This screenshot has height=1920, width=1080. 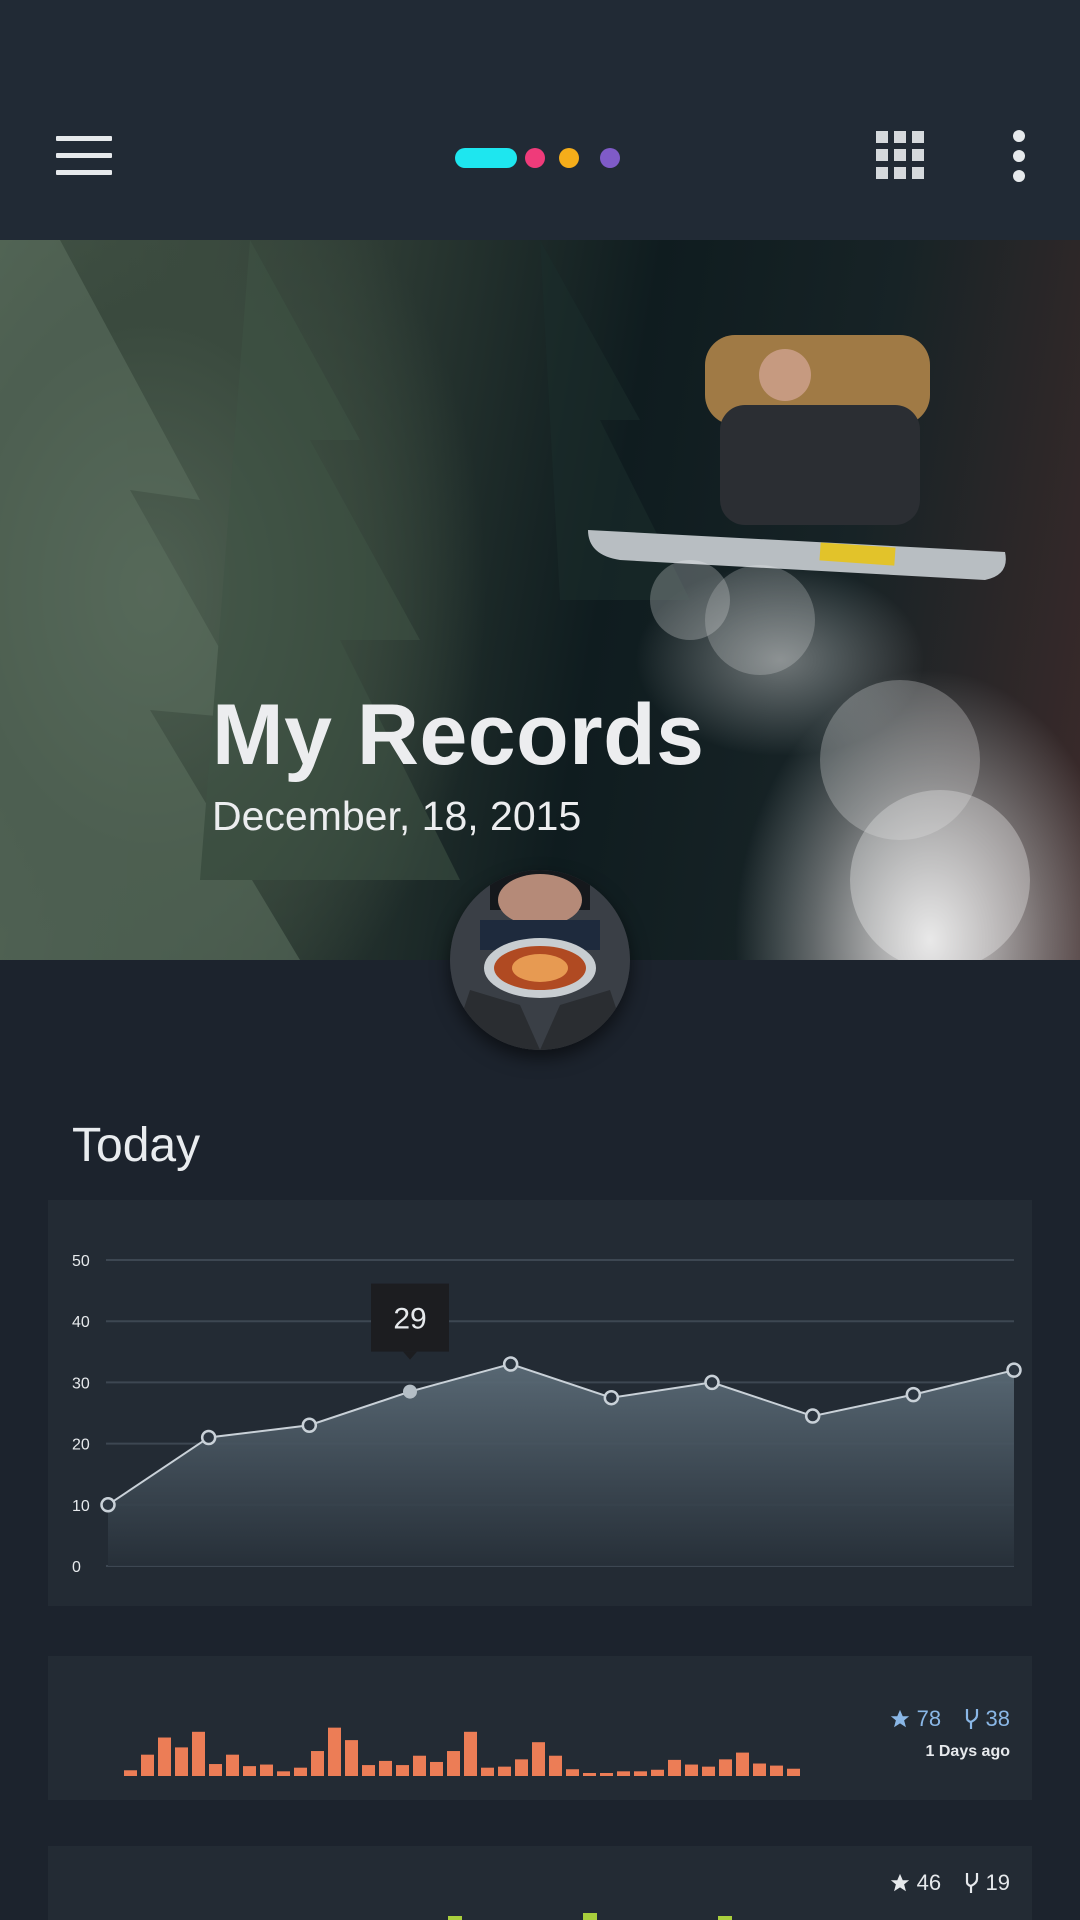 I want to click on activity-card: 78 38 1 Days ago, so click(x=540, y=1728).